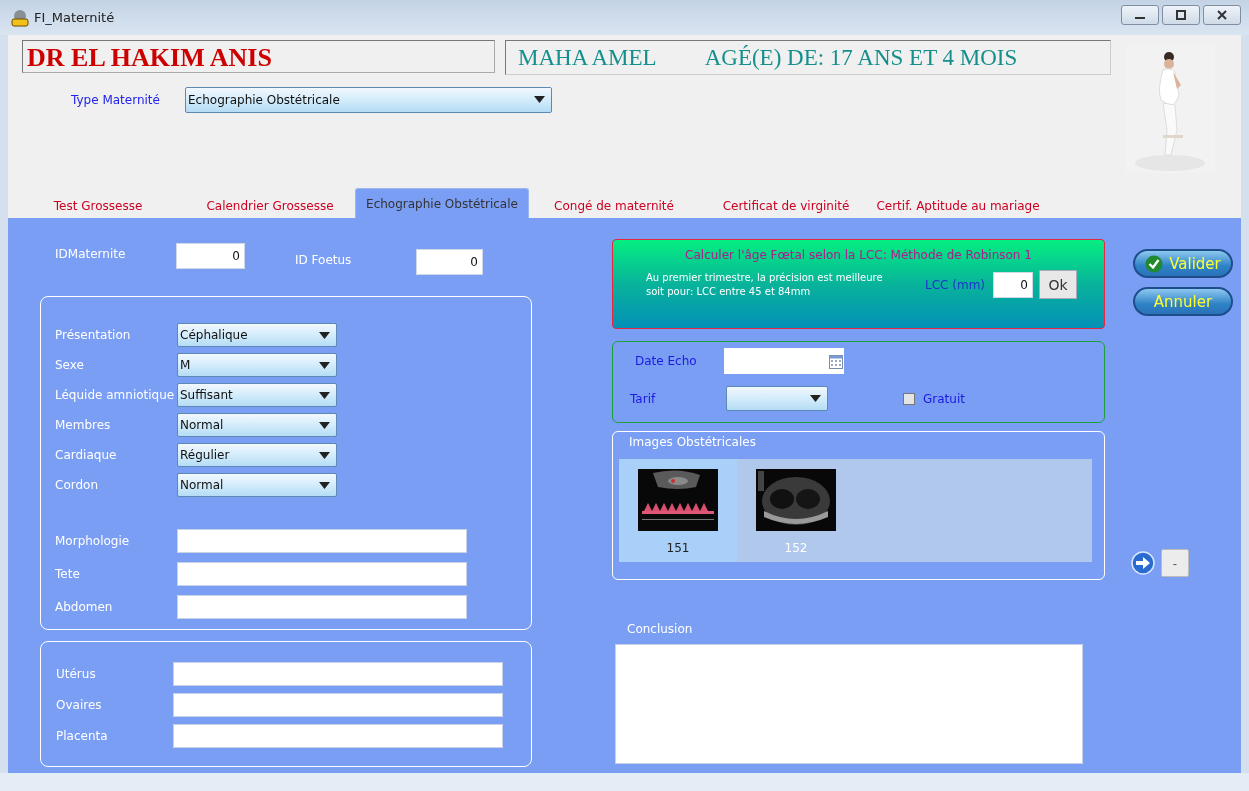 This screenshot has width=1249, height=791. I want to click on tab: Echographie Obstétricale, so click(442, 203).